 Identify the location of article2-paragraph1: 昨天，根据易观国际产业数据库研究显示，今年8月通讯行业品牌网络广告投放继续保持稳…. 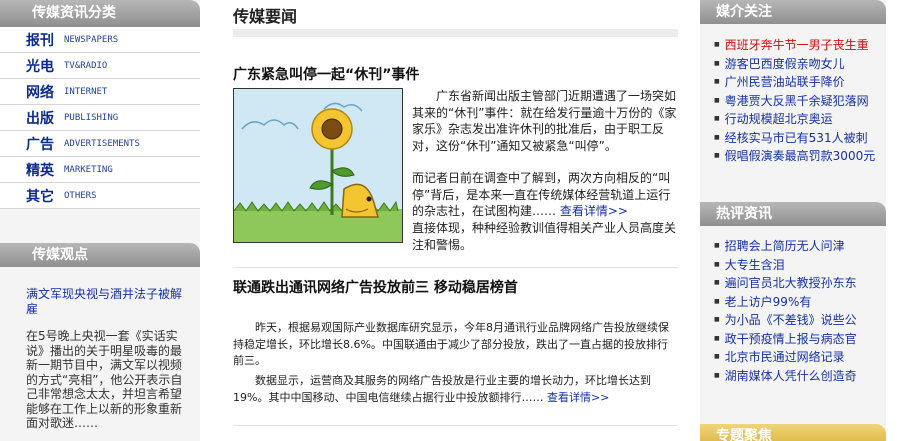
(451, 344).